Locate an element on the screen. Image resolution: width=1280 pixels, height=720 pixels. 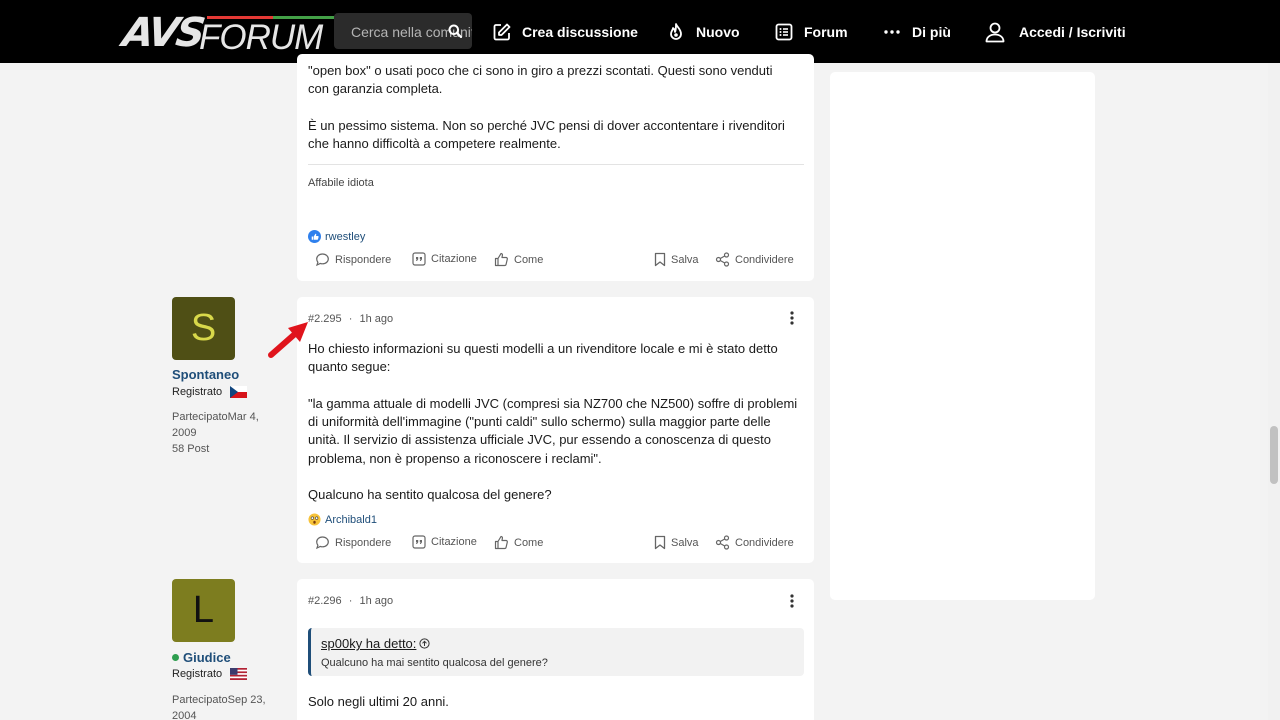
nav-login-register: Accedi / Iscriviti is located at coordinates (1055, 31).